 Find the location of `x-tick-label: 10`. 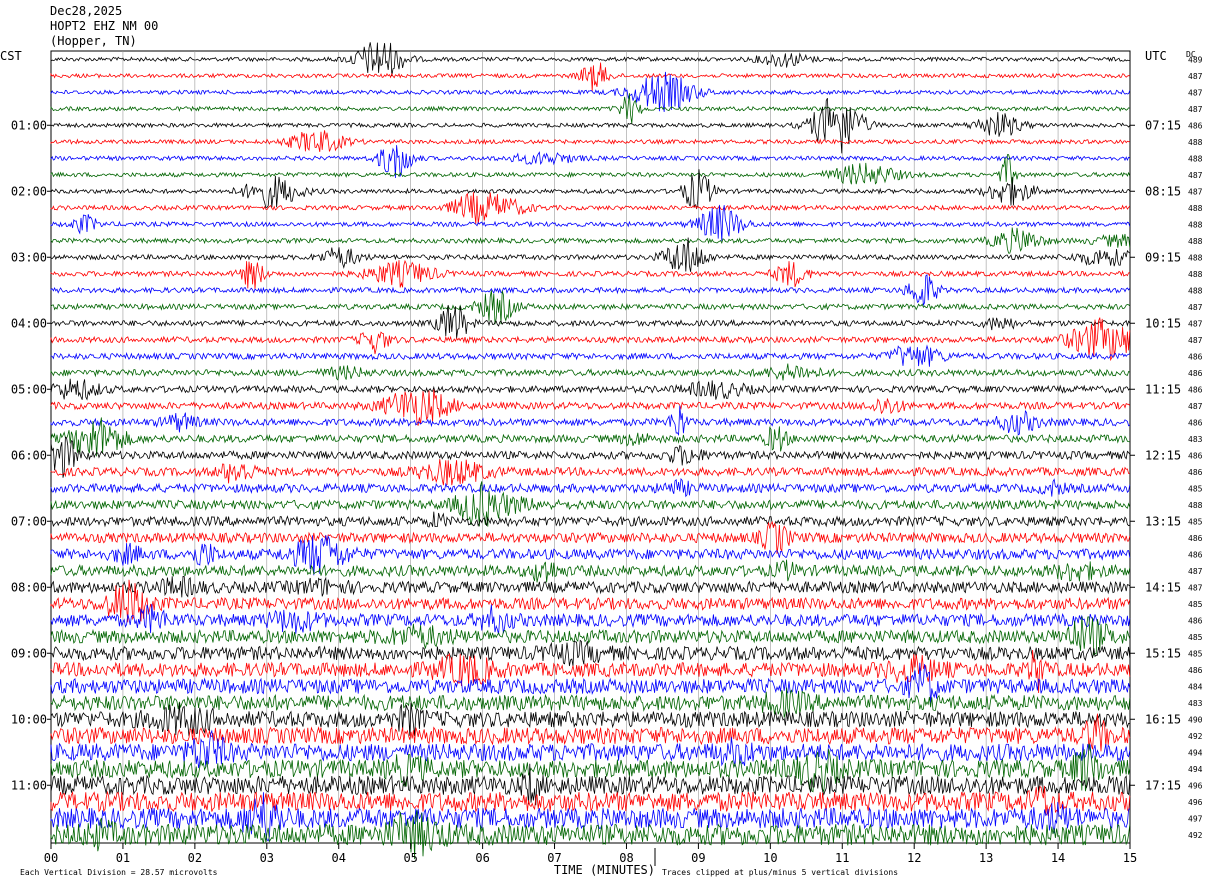

x-tick-label: 10 is located at coordinates (770, 858).